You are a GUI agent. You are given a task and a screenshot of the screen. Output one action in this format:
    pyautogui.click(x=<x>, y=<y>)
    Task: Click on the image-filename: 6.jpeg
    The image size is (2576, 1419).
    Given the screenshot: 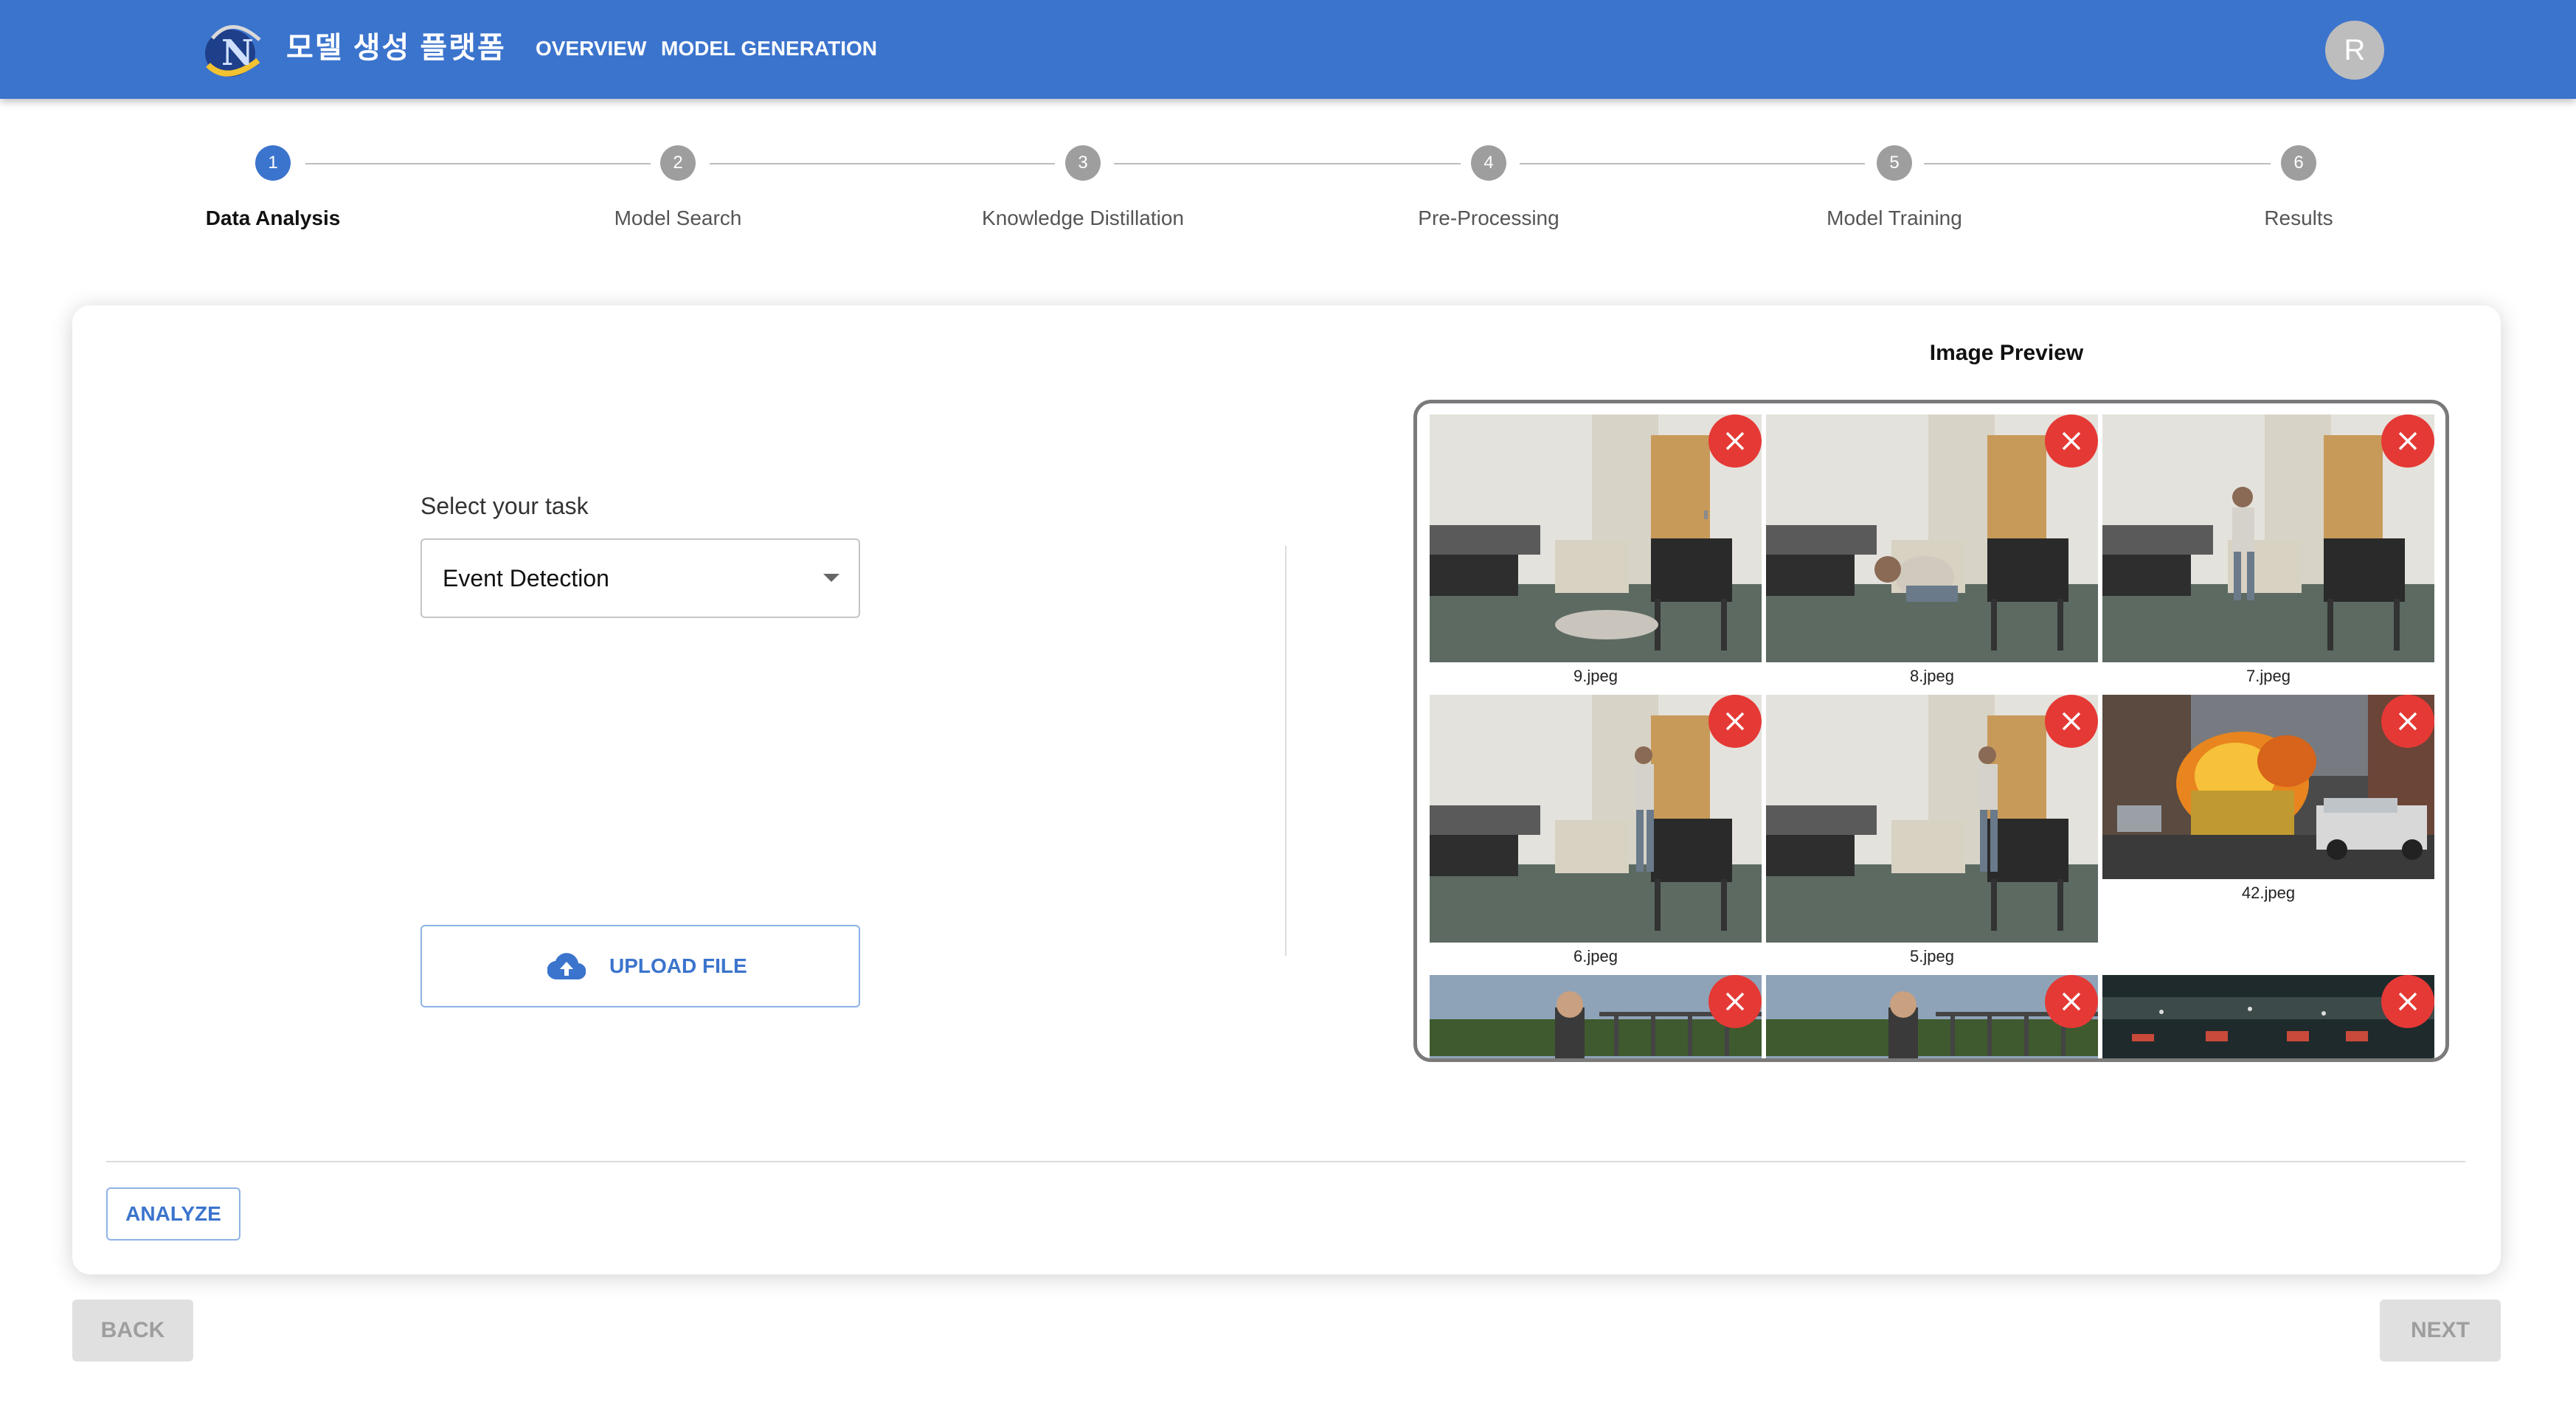 What is the action you would take?
    pyautogui.click(x=1595, y=956)
    